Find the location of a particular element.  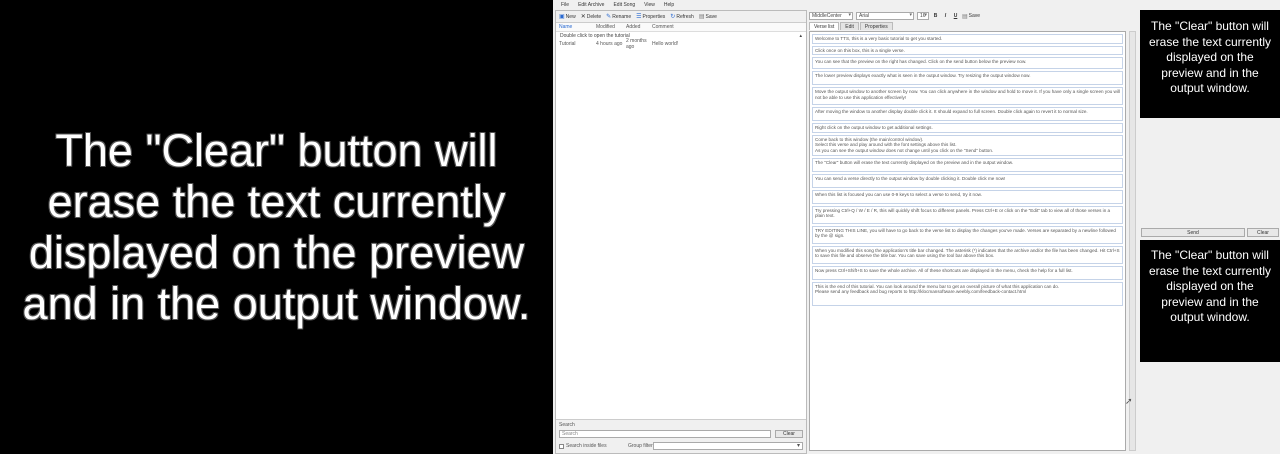

menu-edit-archive: Edit Archive is located at coordinates (591, 5).